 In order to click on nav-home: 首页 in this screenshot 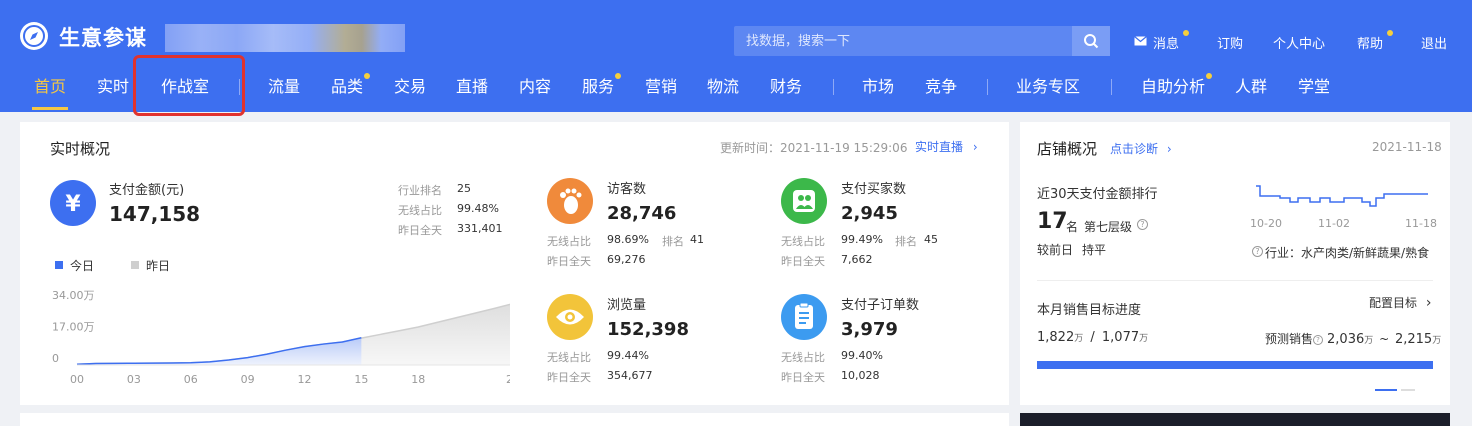, I will do `click(50, 85)`.